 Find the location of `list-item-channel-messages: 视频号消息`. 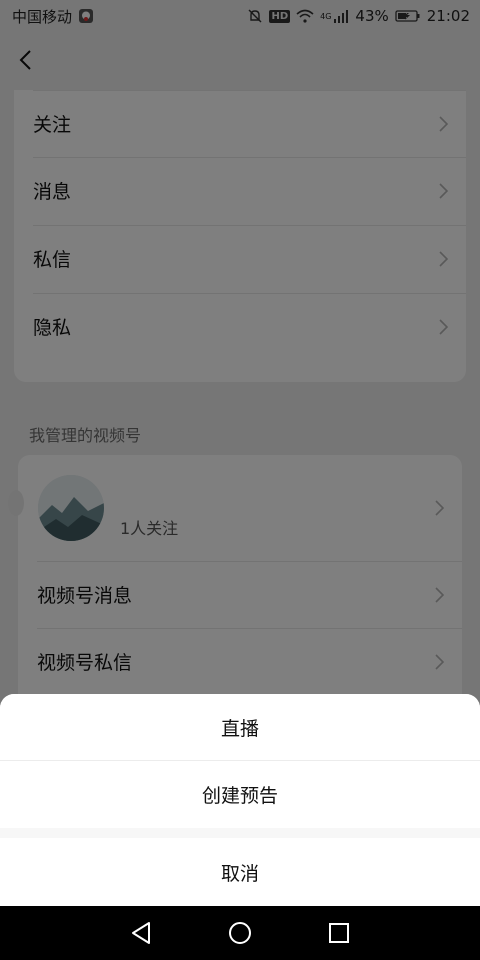

list-item-channel-messages: 视频号消息 is located at coordinates (240, 594).